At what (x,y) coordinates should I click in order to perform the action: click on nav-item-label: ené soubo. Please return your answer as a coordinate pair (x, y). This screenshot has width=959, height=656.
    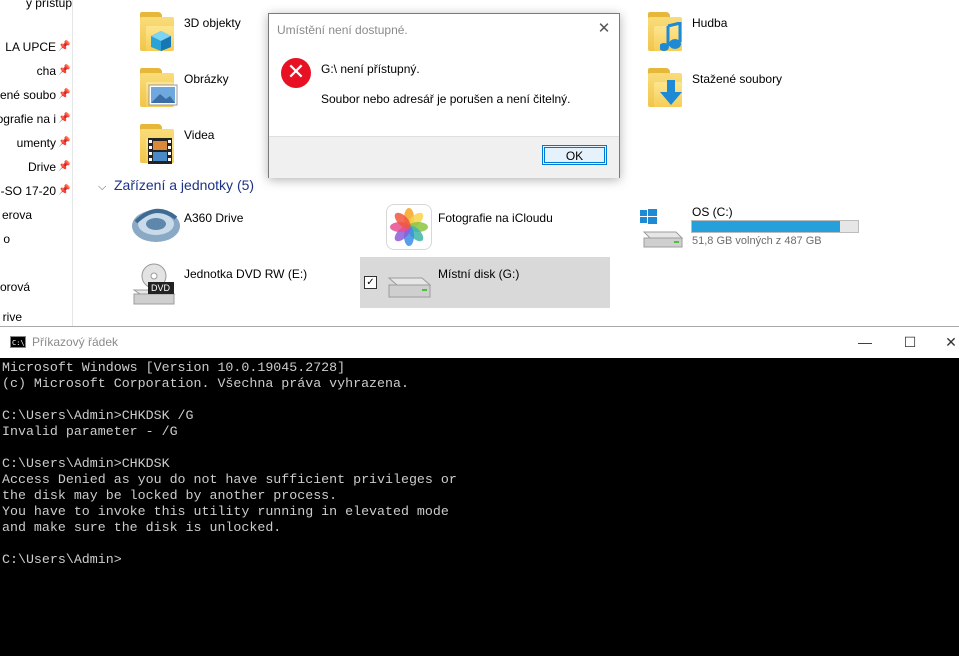
    Looking at the image, I should click on (28, 95).